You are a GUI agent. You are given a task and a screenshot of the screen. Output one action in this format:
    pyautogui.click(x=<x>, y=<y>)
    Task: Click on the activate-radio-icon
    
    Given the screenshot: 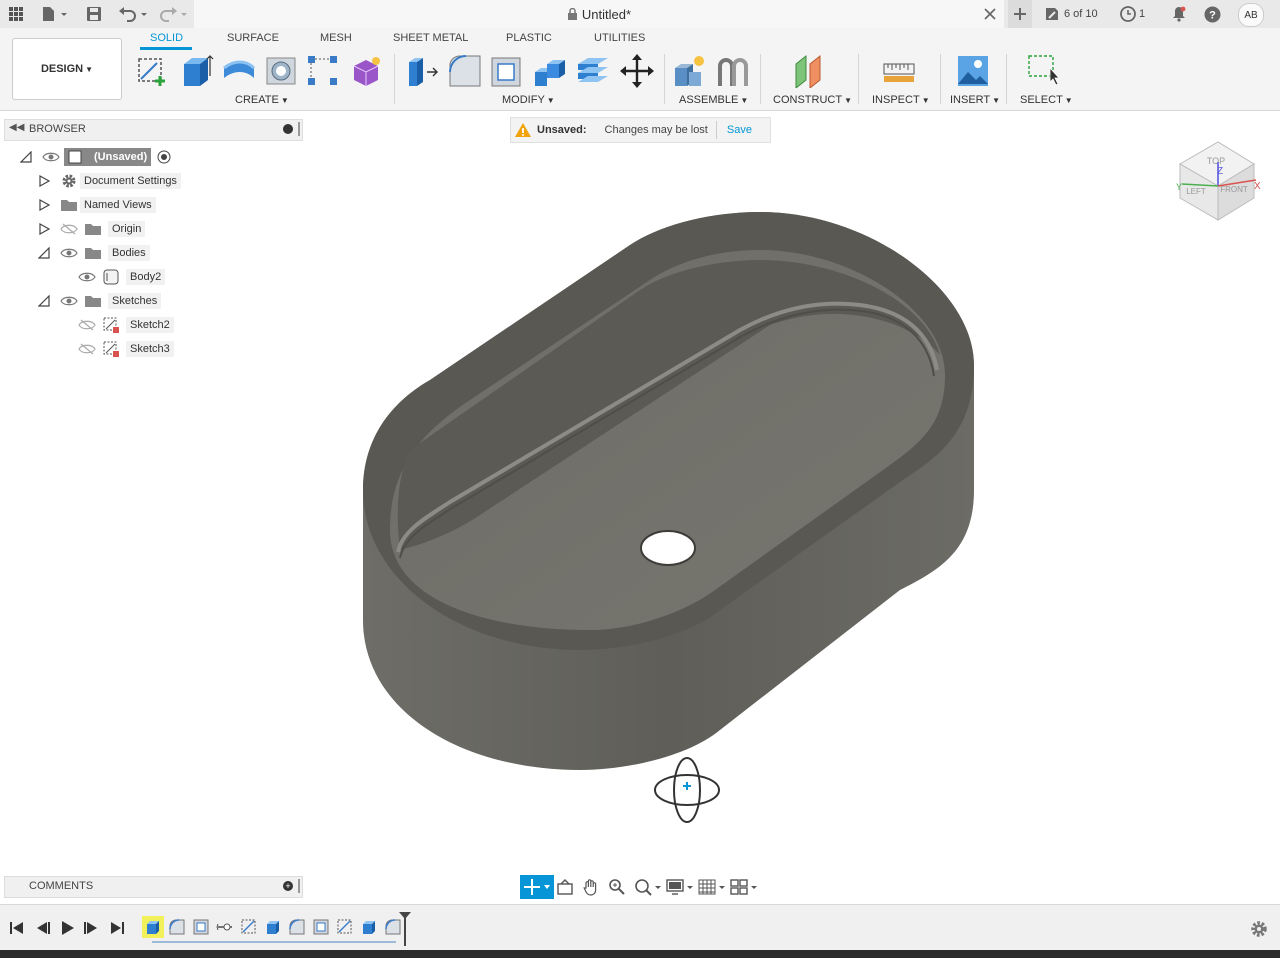 What is the action you would take?
    pyautogui.click(x=164, y=157)
    